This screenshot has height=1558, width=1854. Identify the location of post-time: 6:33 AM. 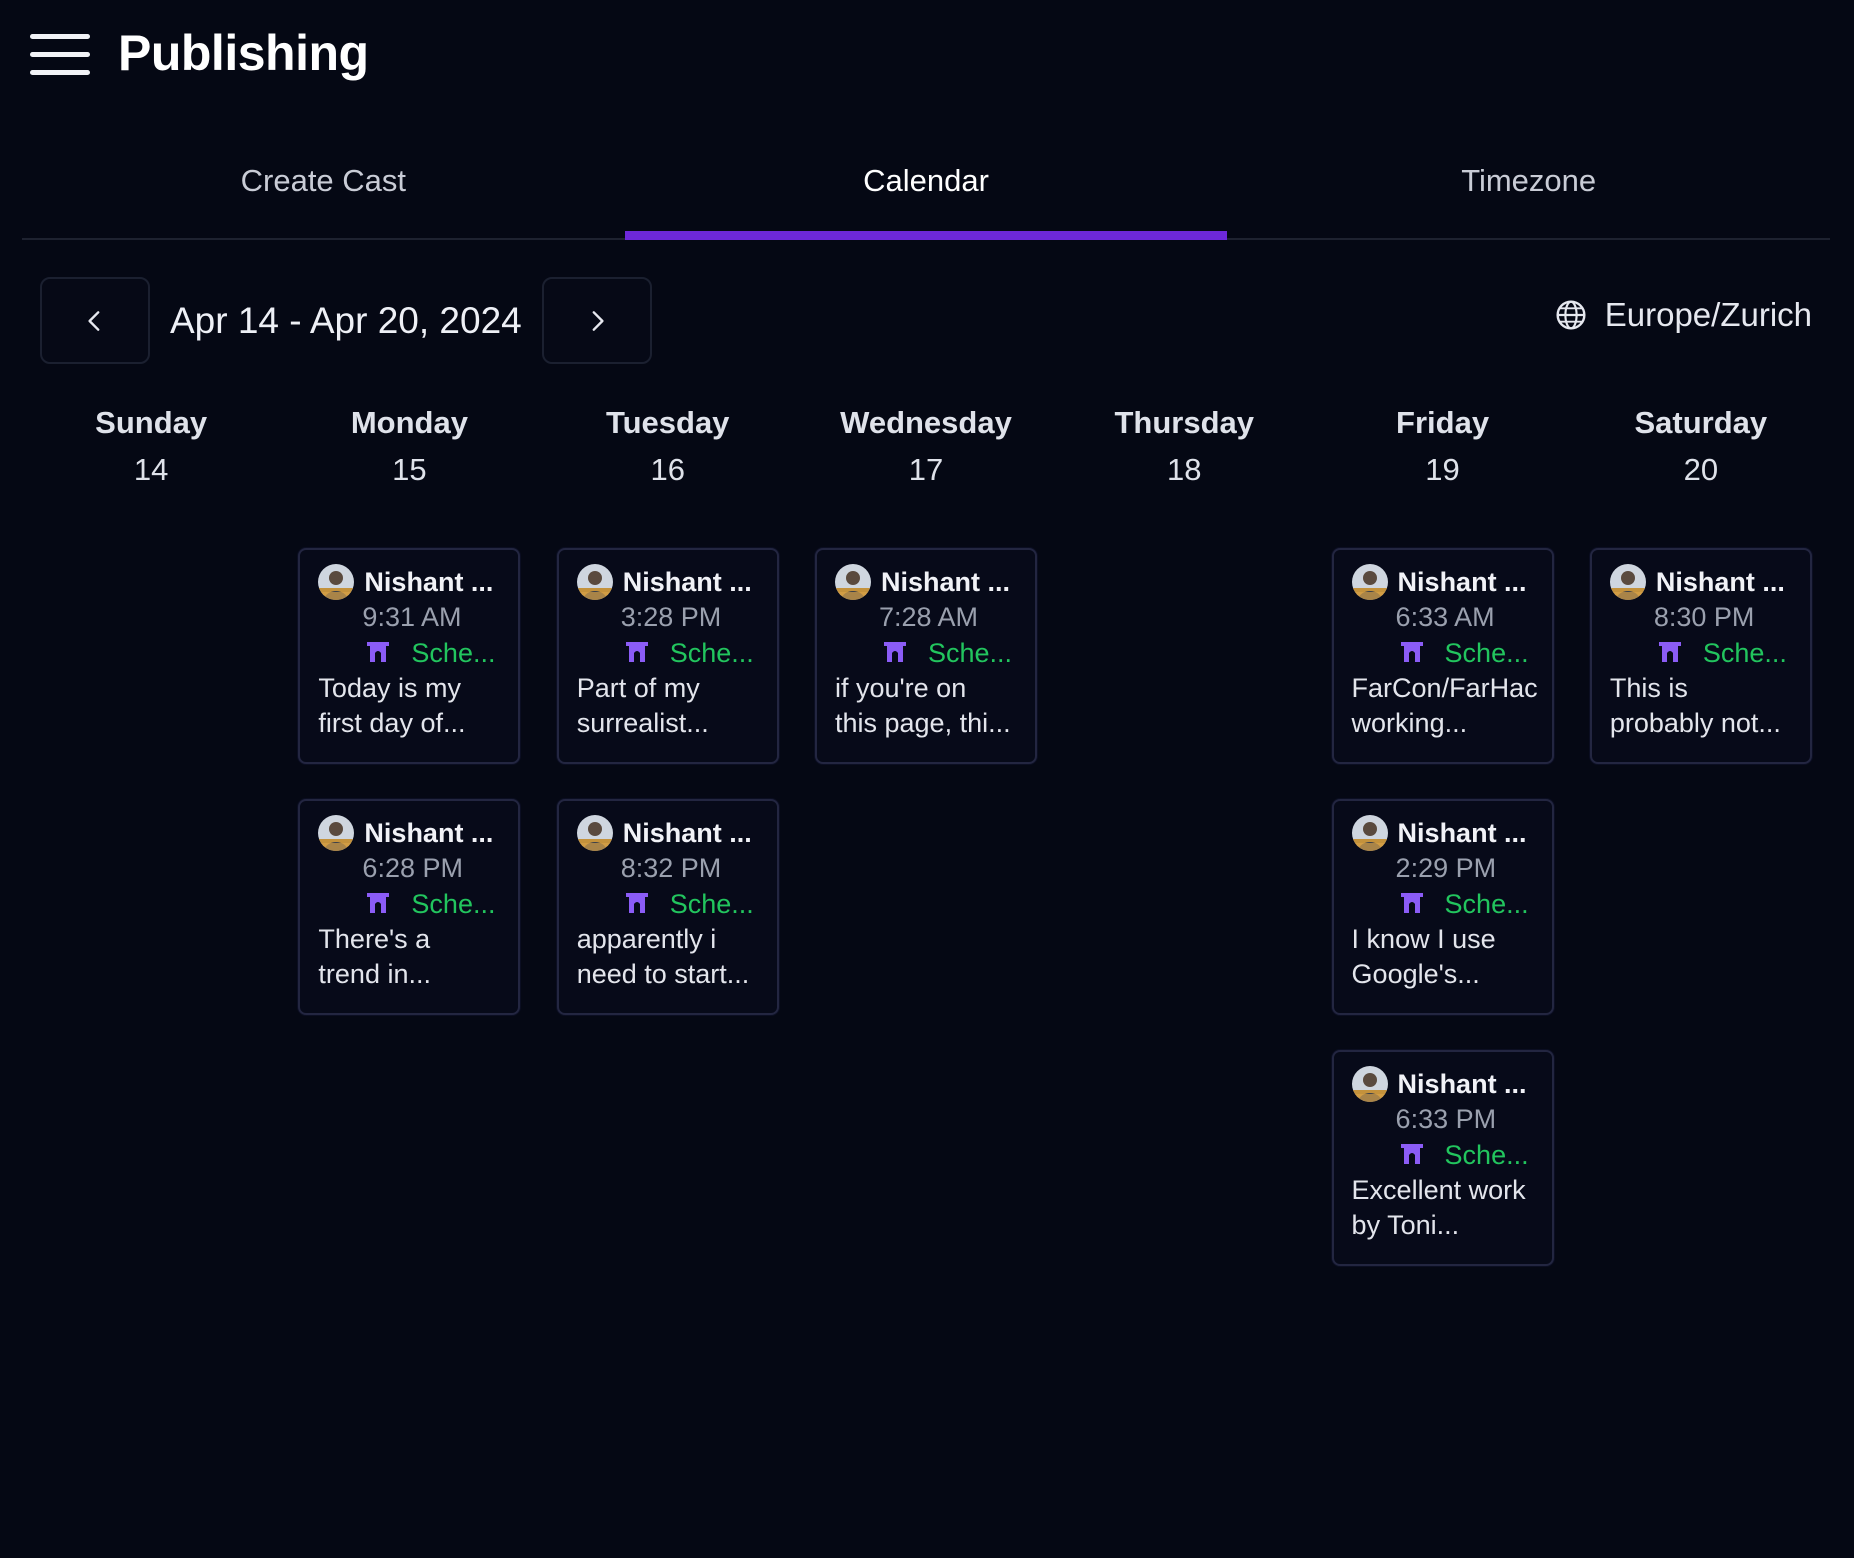
(1445, 617).